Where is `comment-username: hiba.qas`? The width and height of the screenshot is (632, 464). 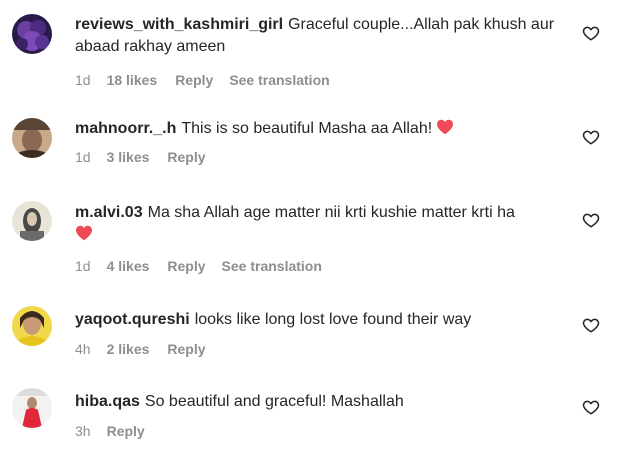
comment-username: hiba.qas is located at coordinates (107, 401).